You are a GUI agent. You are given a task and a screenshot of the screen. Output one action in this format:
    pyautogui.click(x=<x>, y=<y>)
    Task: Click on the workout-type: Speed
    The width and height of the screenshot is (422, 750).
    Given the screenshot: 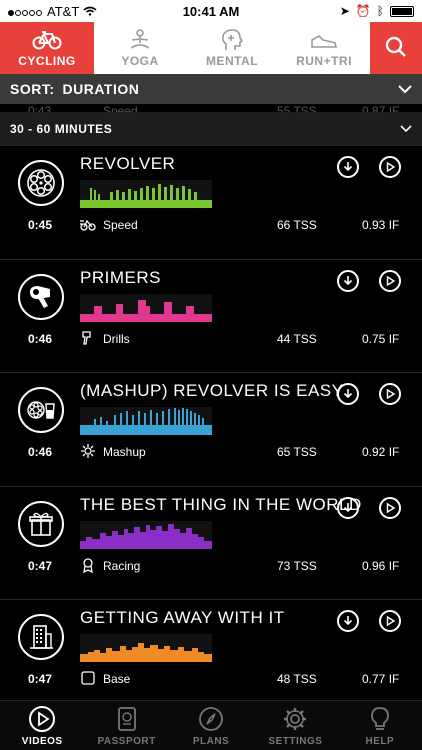 What is the action you would take?
    pyautogui.click(x=120, y=225)
    